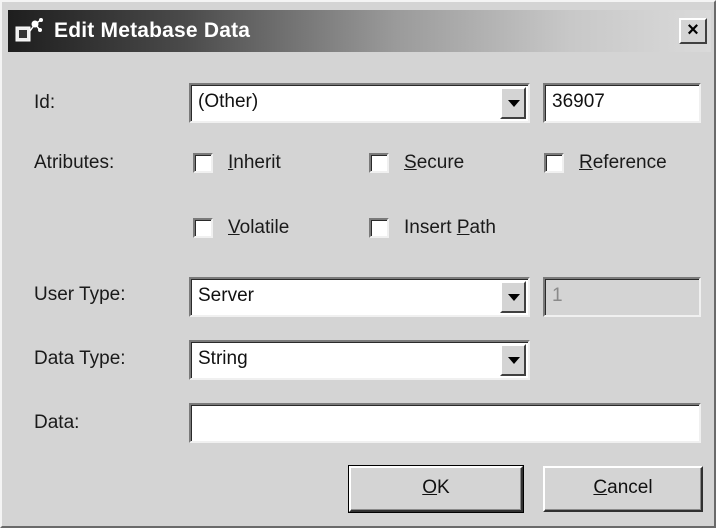 Image resolution: width=716 pixels, height=528 pixels. What do you see at coordinates (228, 101) in the screenshot?
I see `id-select-value: (Other)` at bounding box center [228, 101].